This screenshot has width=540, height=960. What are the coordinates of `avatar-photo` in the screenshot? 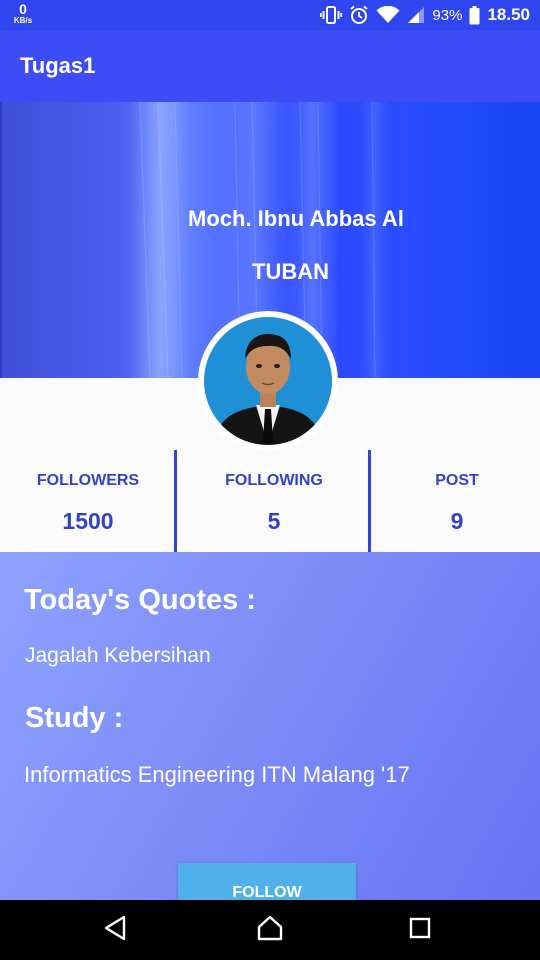 It's located at (268, 381).